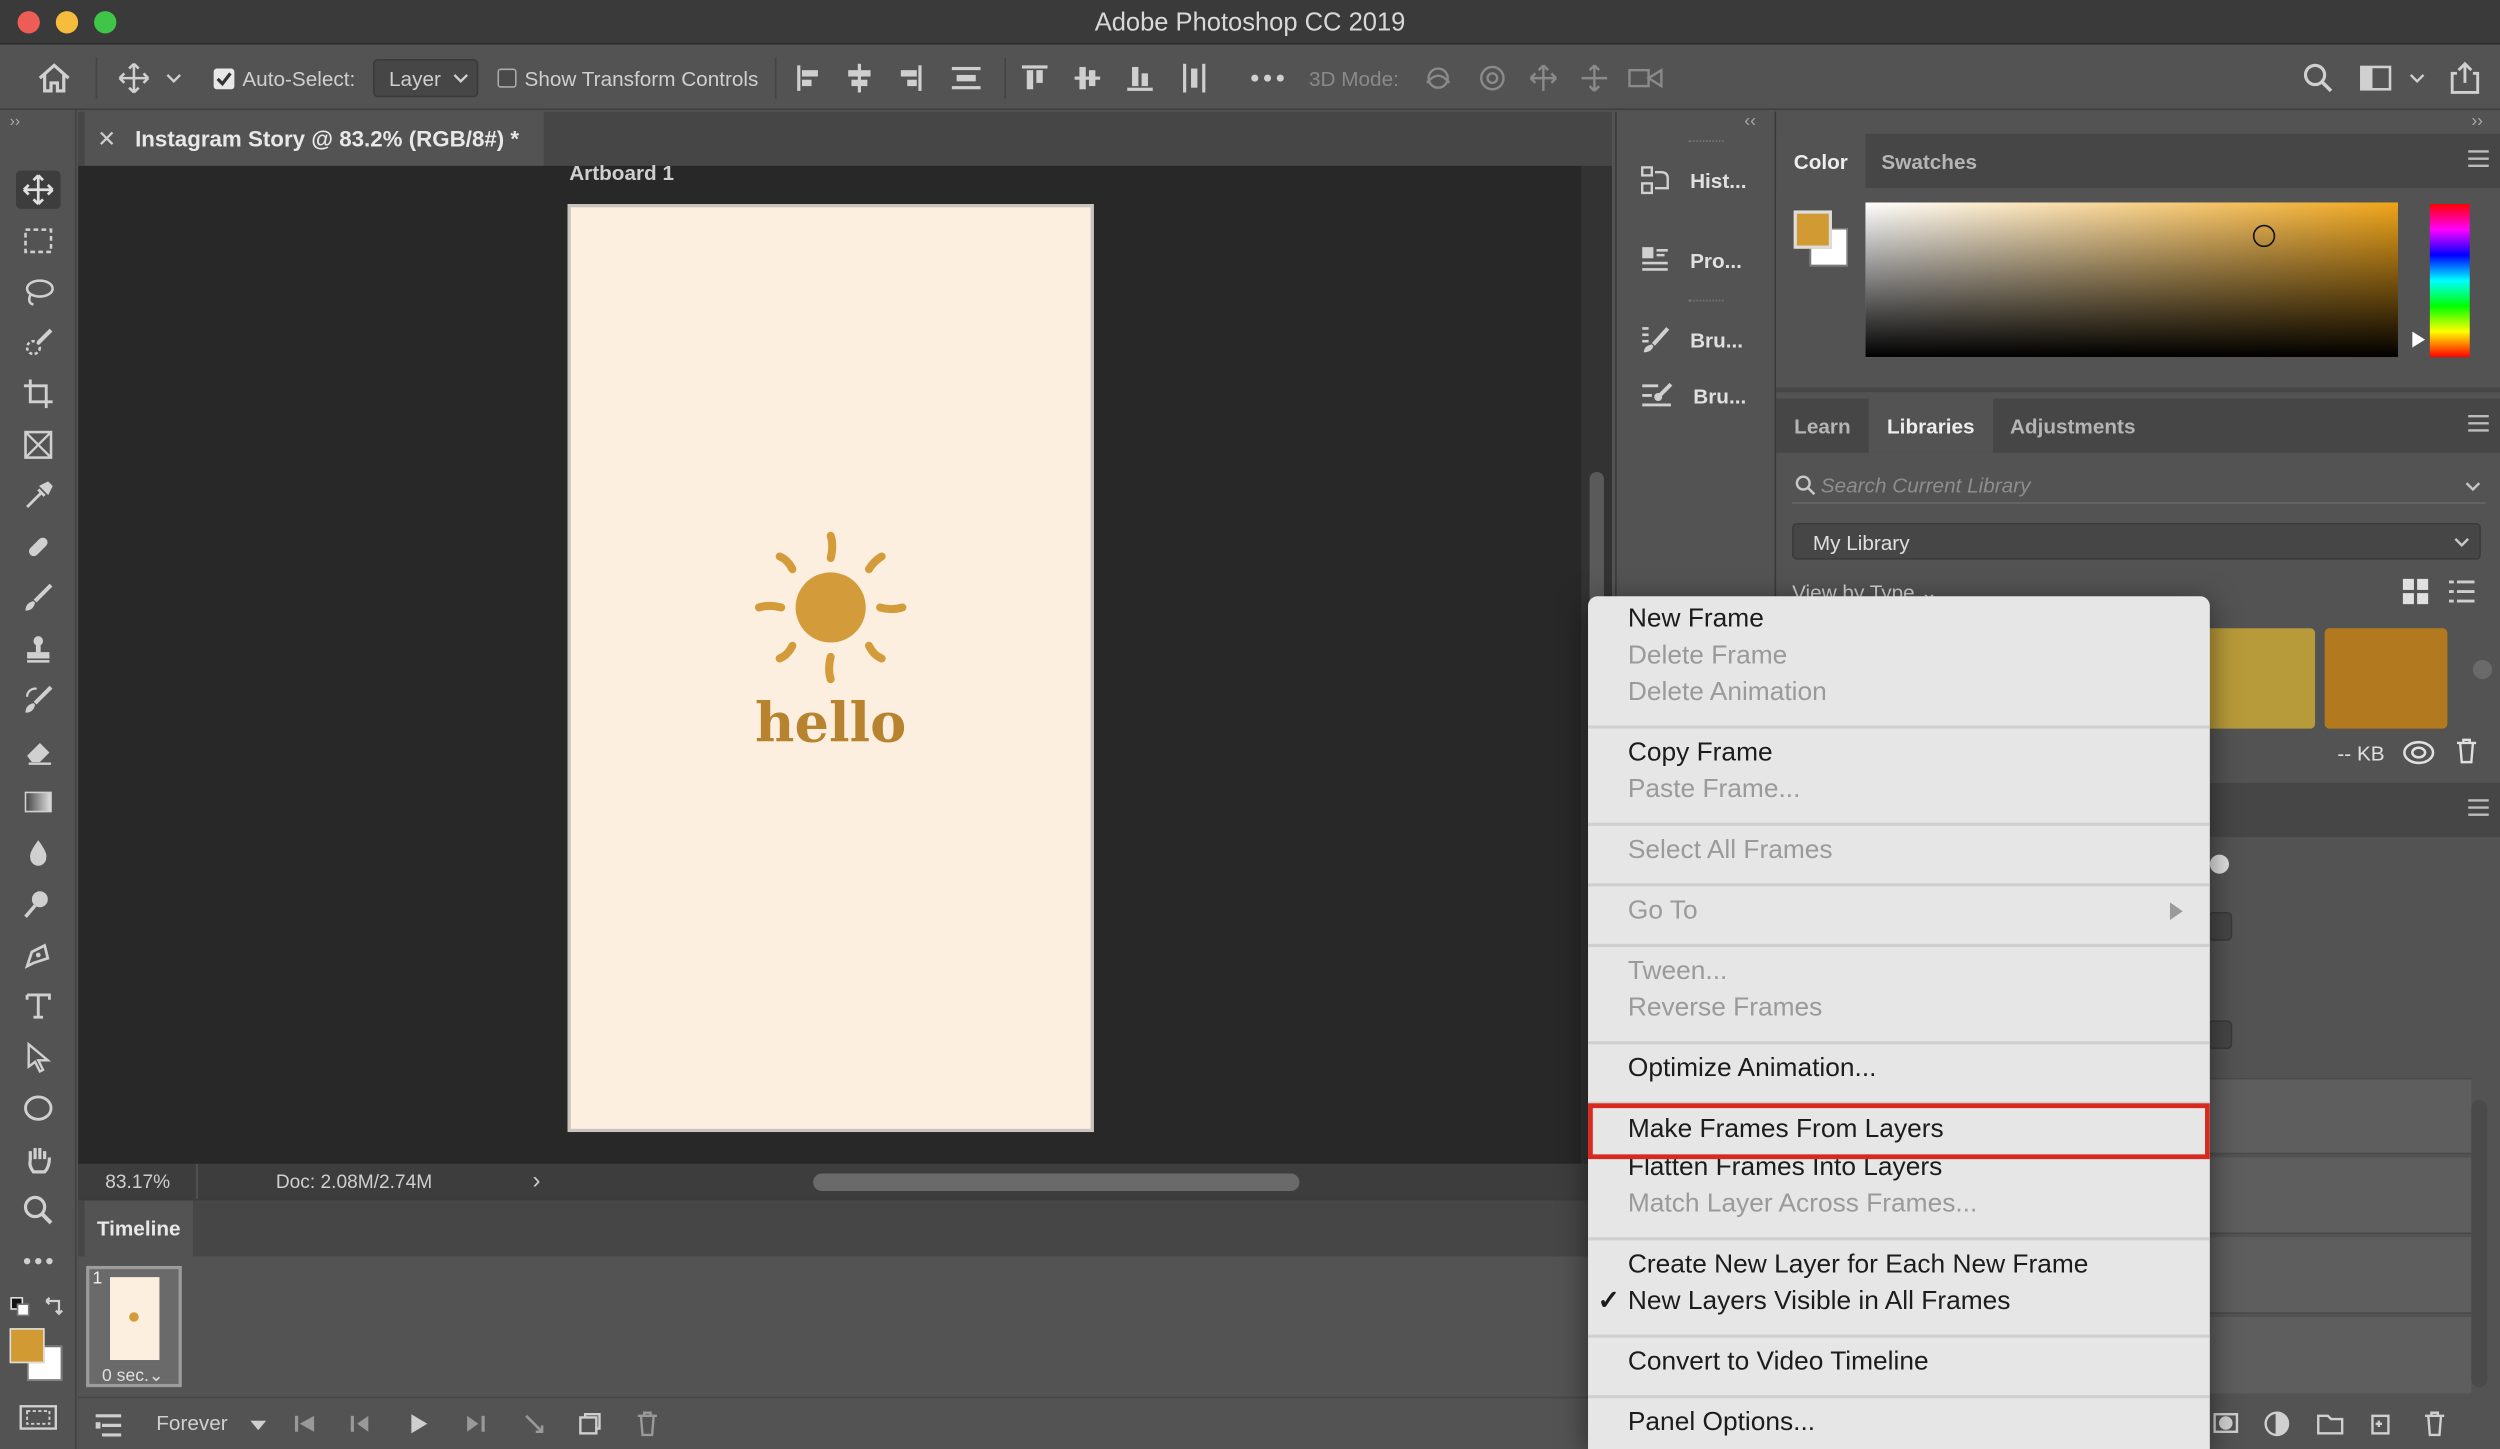  I want to click on collapse-dock-icon: ‹‹, so click(1750, 121).